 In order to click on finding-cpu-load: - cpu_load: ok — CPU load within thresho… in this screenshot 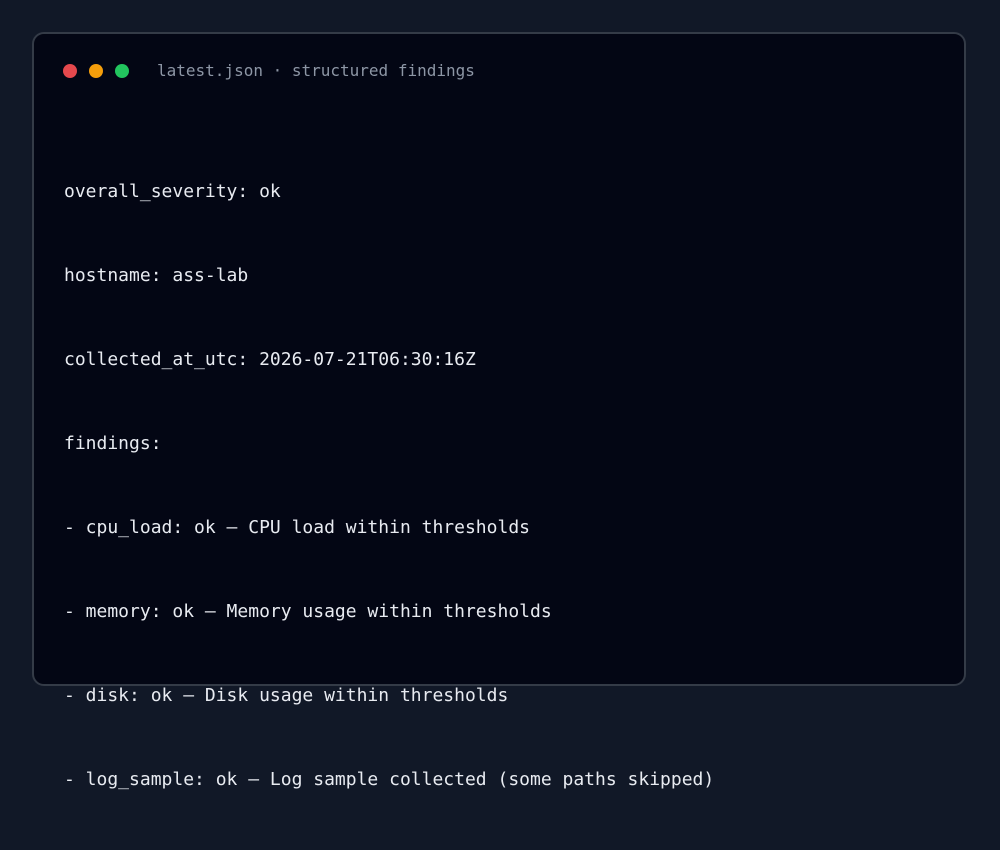, I will do `click(297, 527)`.